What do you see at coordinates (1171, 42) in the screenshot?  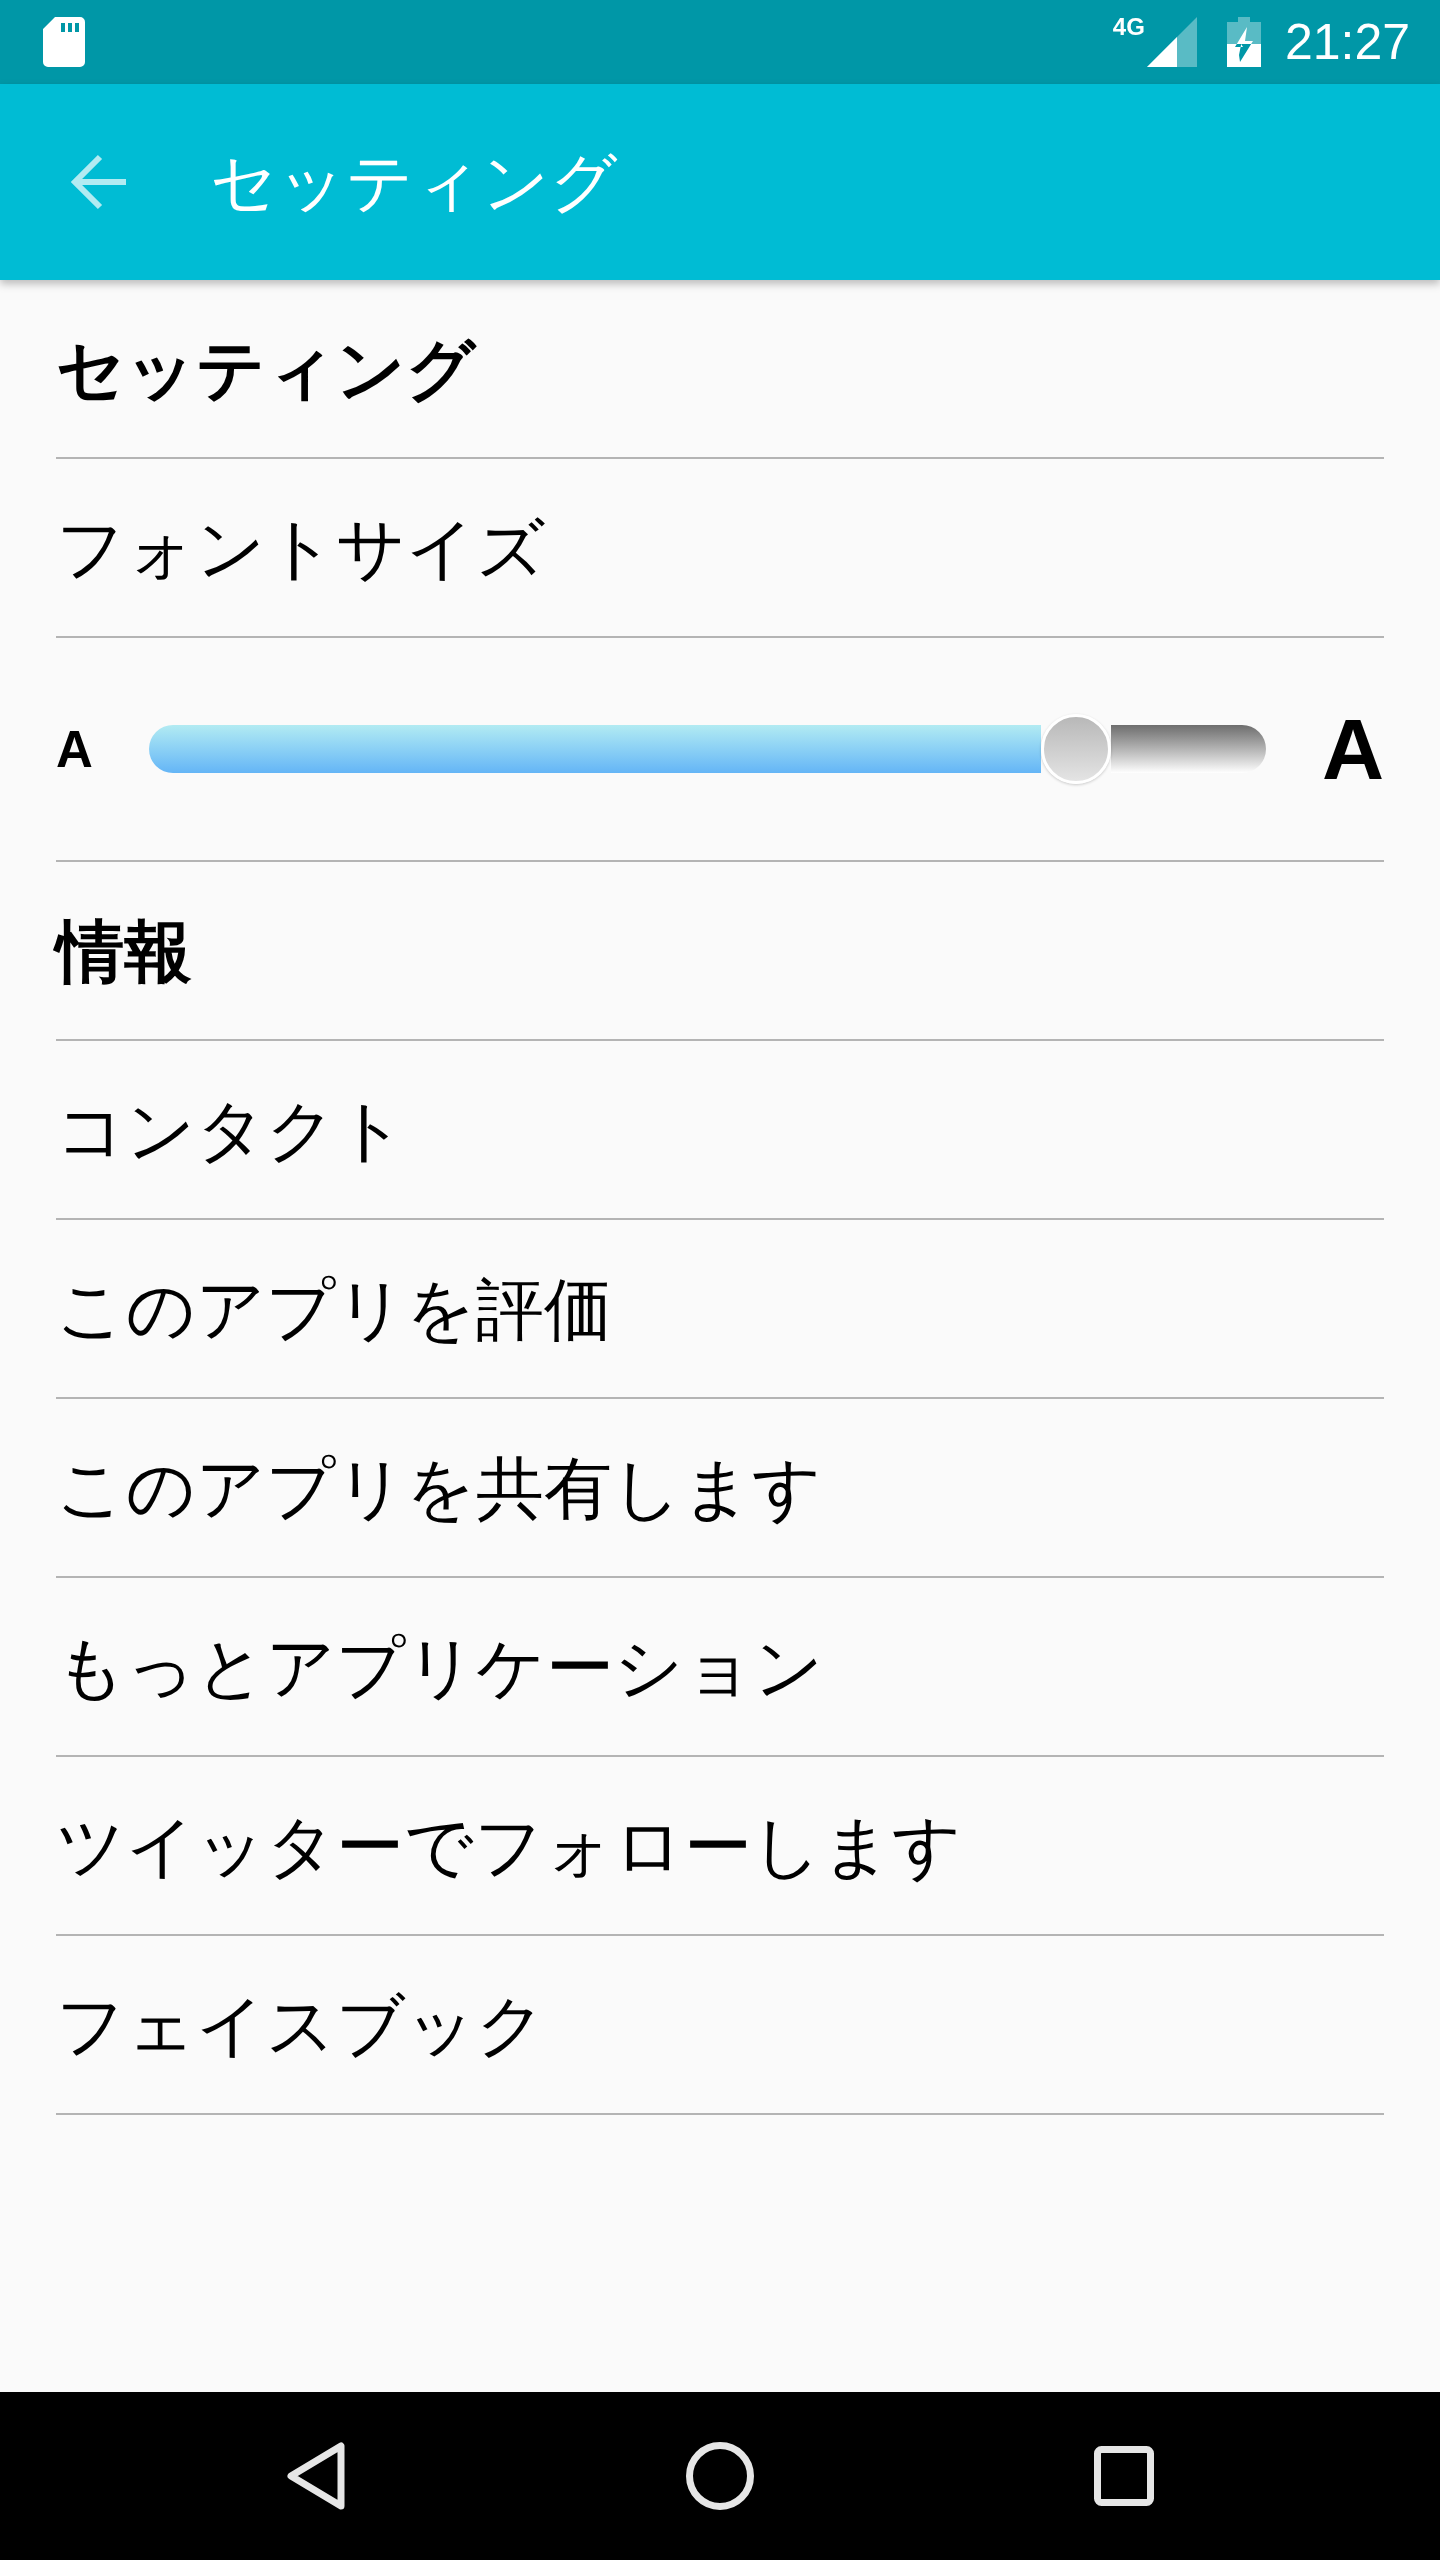 I see `signal-icon` at bounding box center [1171, 42].